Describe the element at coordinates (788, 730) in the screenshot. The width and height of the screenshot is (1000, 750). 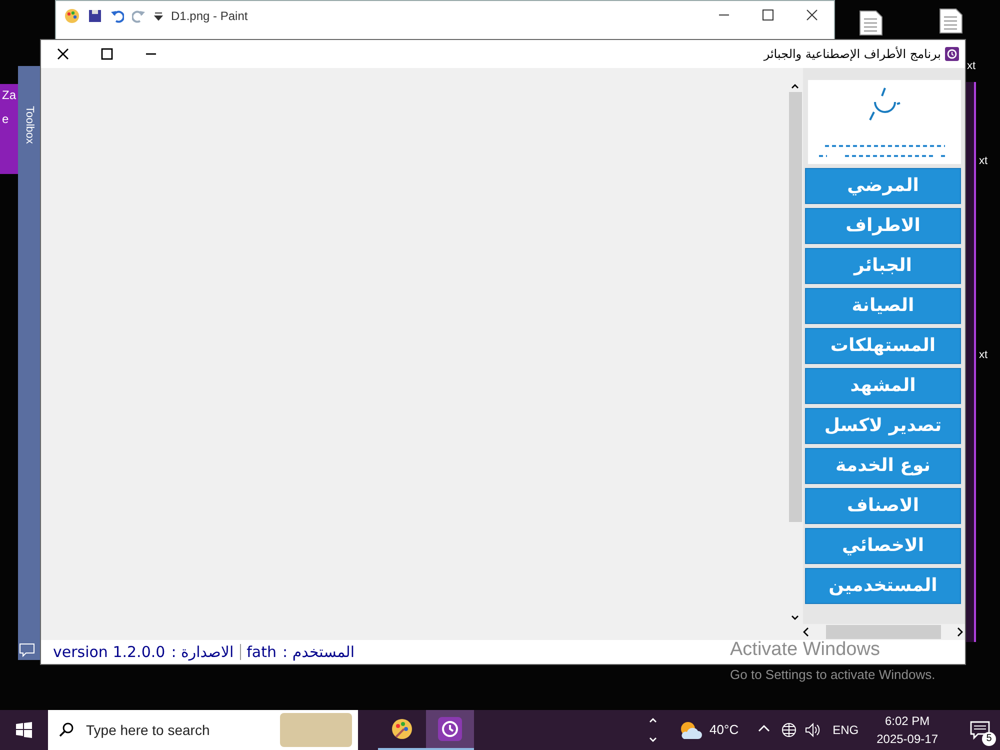
I see `globe-icon` at that location.